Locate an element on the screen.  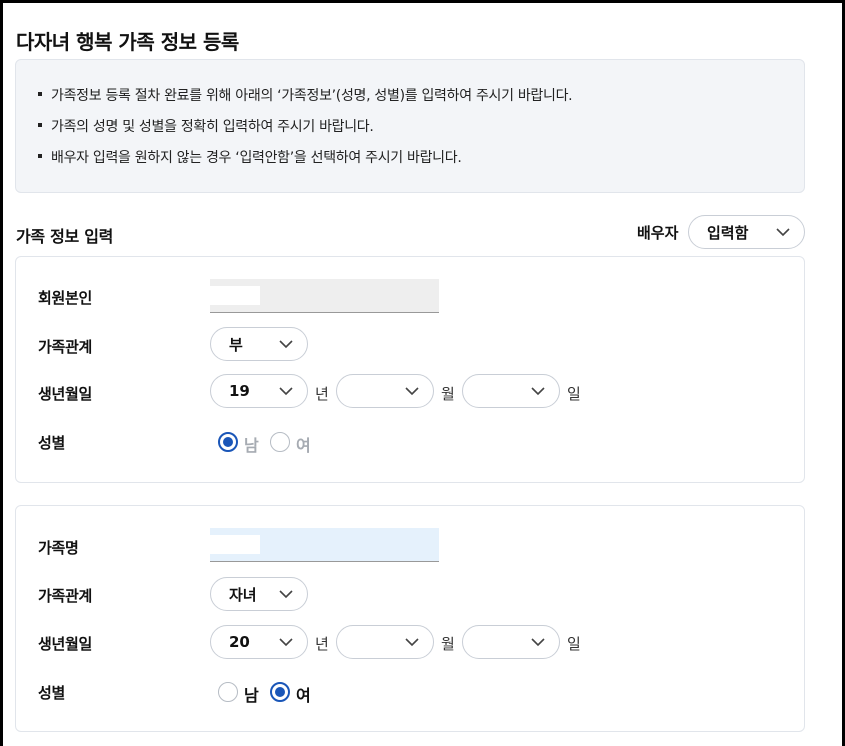
birth-year-select: 19 is located at coordinates (259, 391).